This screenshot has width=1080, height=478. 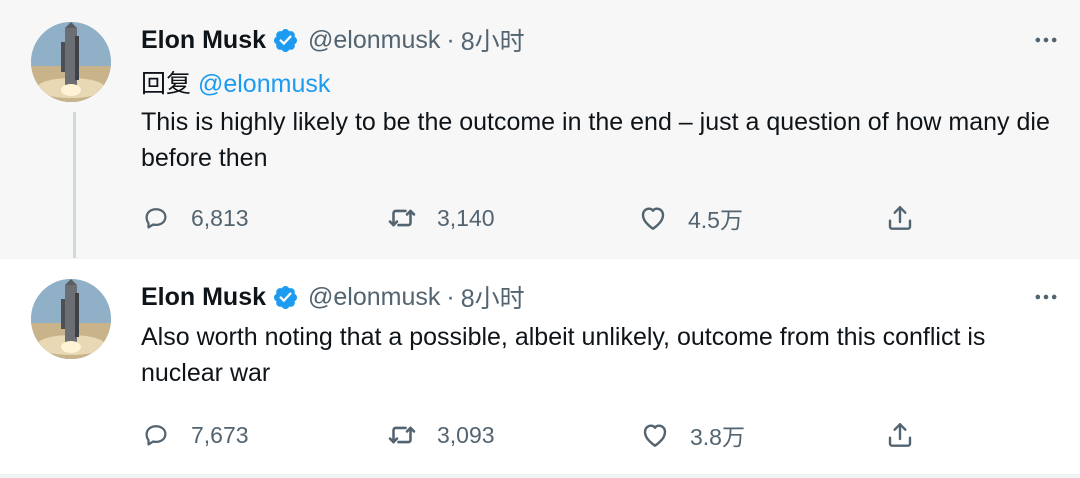 I want to click on reply-button: 6,813, so click(x=194, y=218).